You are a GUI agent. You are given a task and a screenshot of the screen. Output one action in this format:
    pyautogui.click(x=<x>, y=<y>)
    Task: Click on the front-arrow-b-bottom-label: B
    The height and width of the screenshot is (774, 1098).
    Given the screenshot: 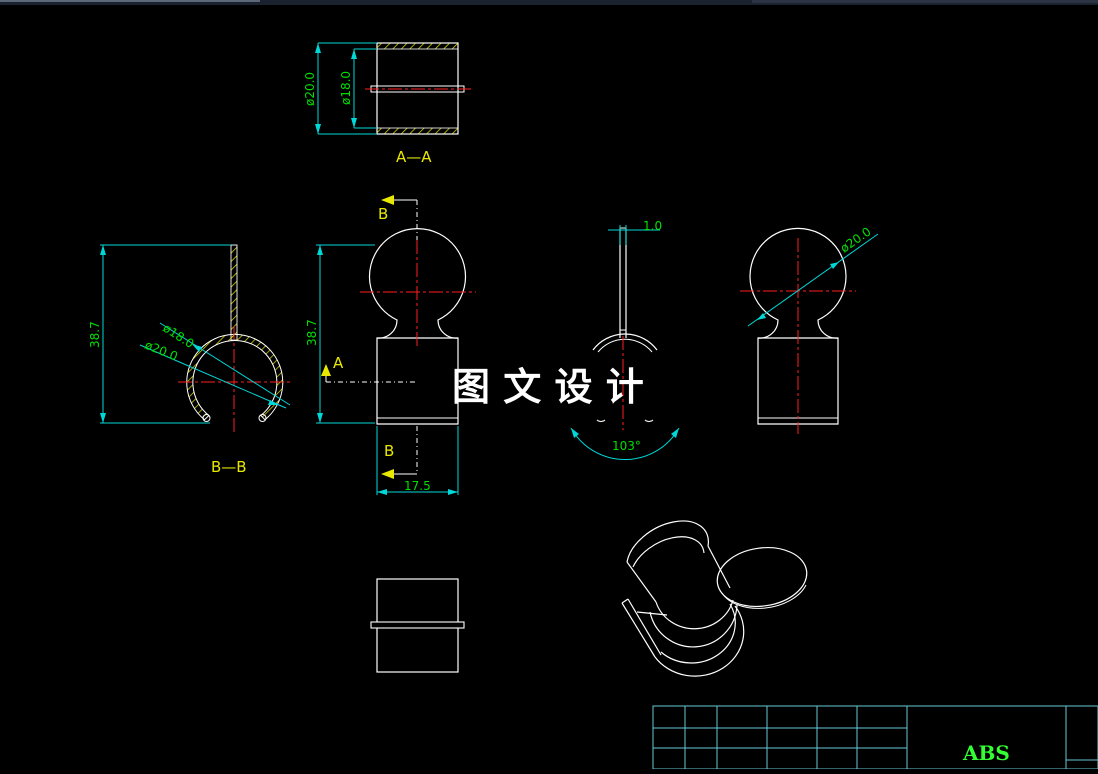 What is the action you would take?
    pyautogui.click(x=389, y=451)
    